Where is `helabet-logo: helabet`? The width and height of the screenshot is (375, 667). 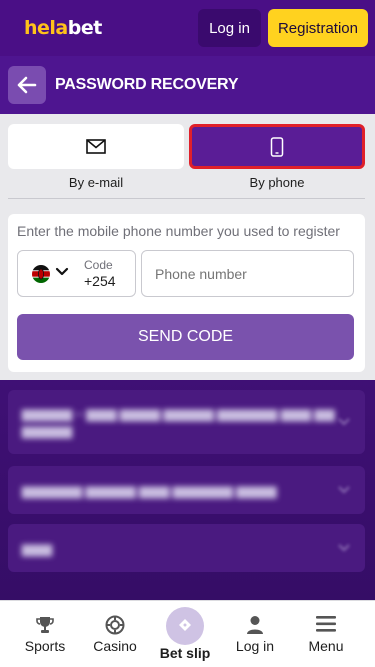
helabet-logo: helabet is located at coordinates (63, 28).